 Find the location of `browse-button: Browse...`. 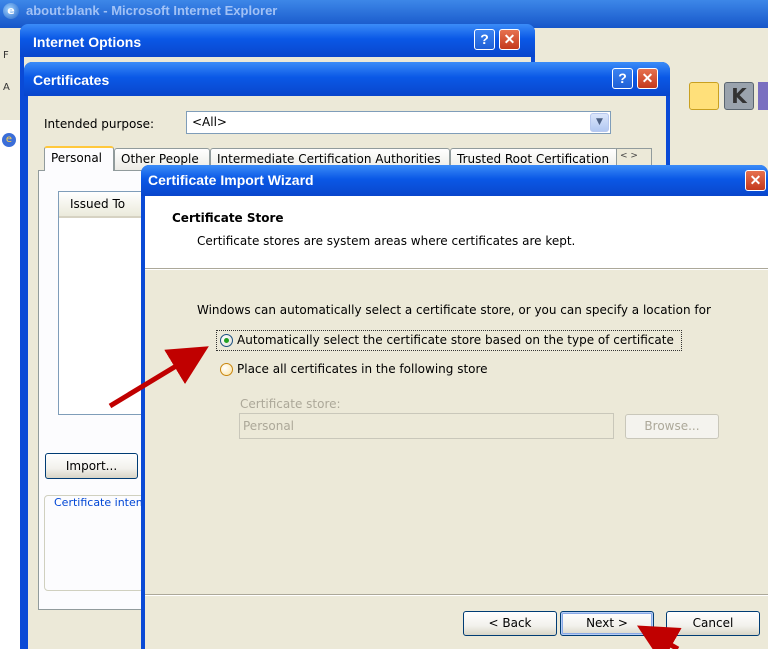

browse-button: Browse... is located at coordinates (672, 426).